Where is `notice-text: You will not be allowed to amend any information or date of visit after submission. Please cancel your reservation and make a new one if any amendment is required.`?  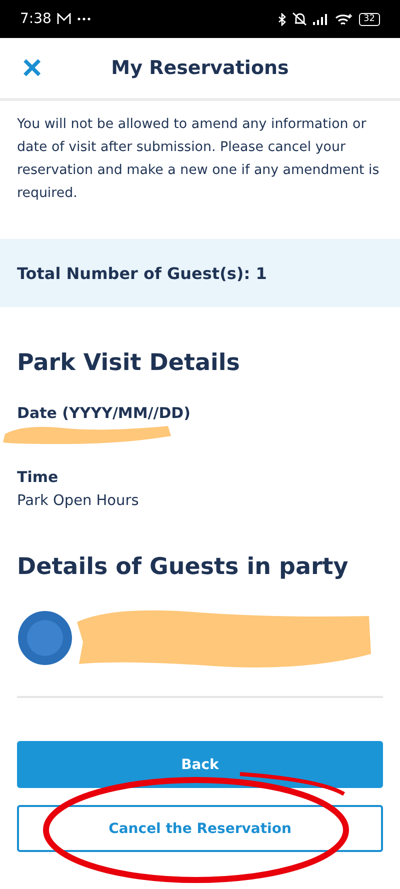
notice-text: You will not be allowed to amend any information or date of visit after submission. Please cancel your reservation and make a new one if any amendment is required. is located at coordinates (198, 159).